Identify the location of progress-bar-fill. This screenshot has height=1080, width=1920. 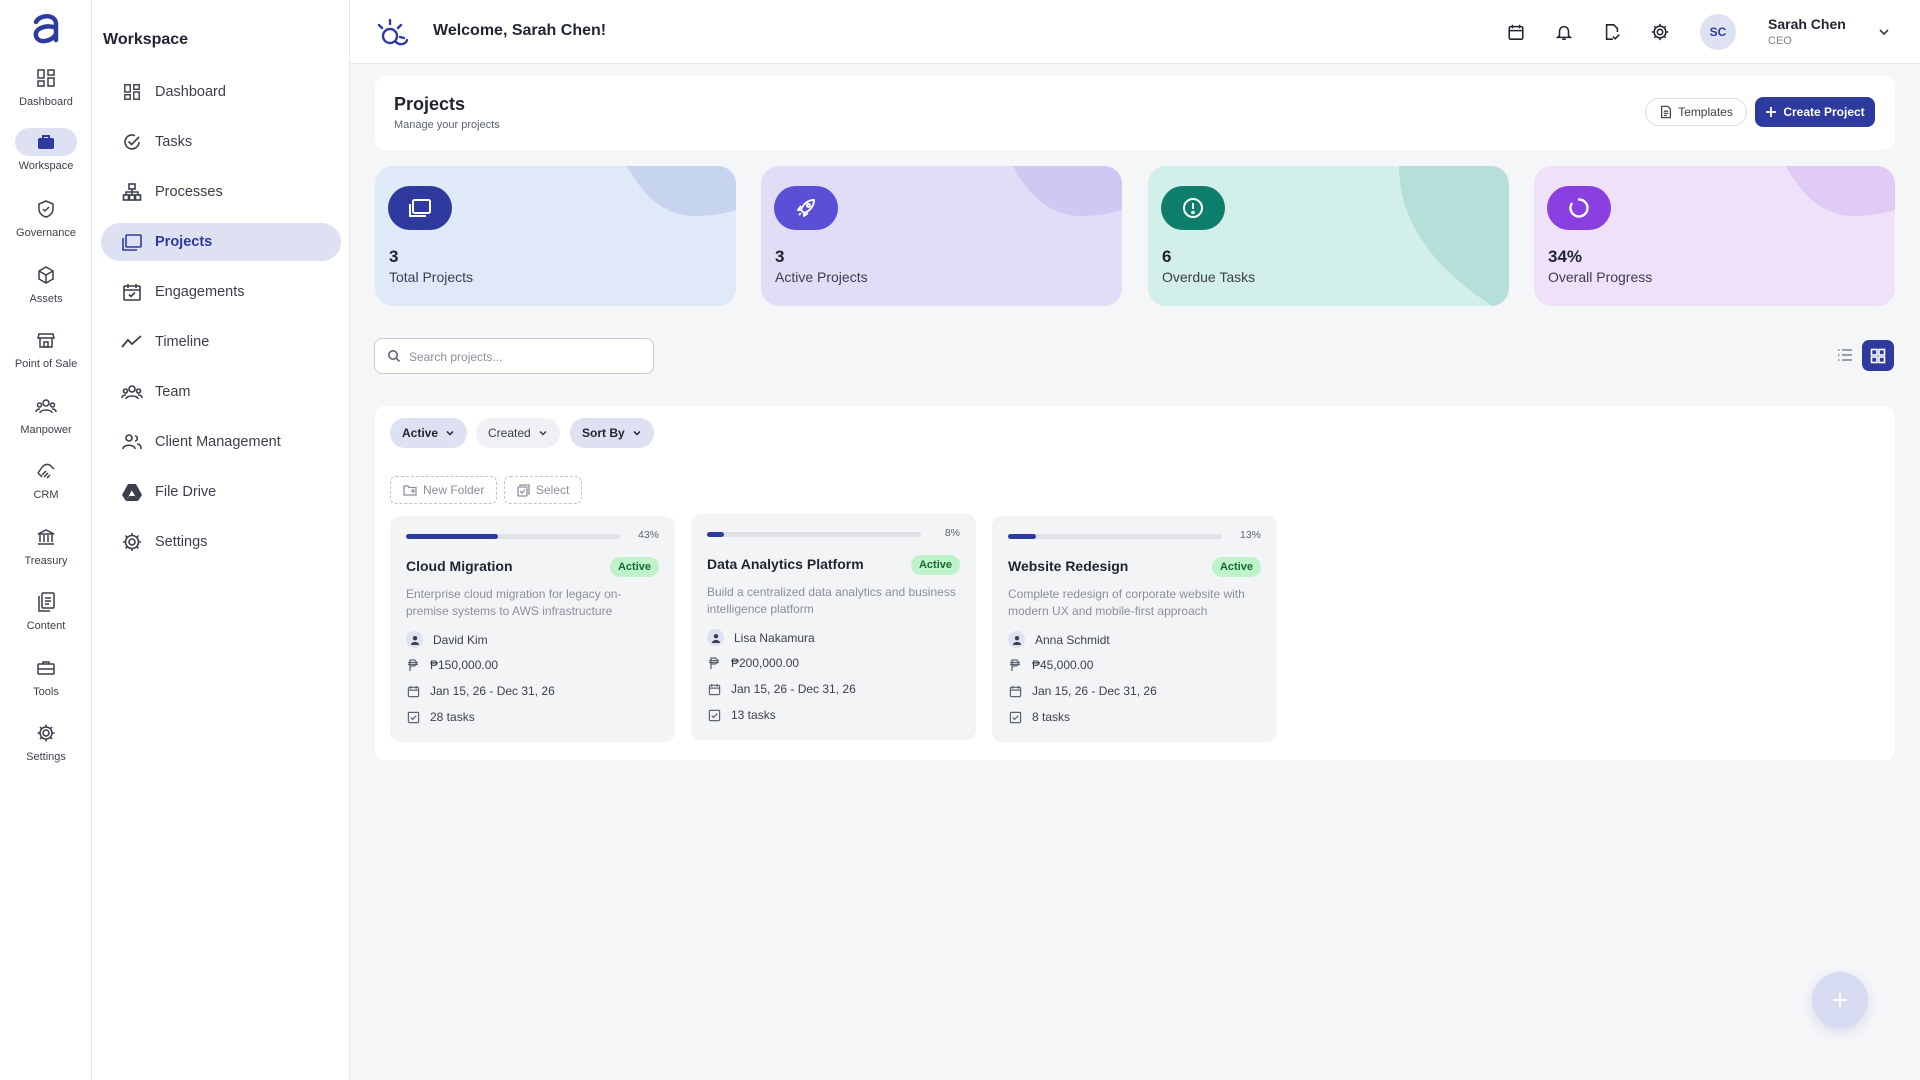
(452, 536).